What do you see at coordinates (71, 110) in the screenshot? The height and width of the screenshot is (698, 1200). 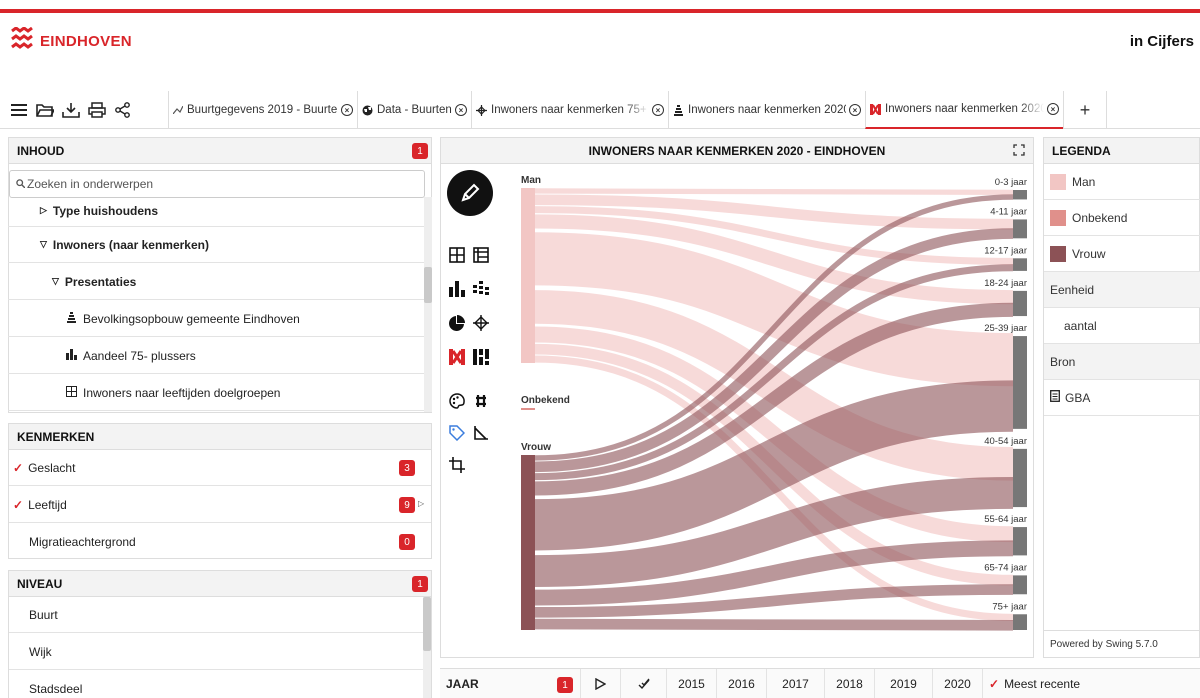 I see `download-icon` at bounding box center [71, 110].